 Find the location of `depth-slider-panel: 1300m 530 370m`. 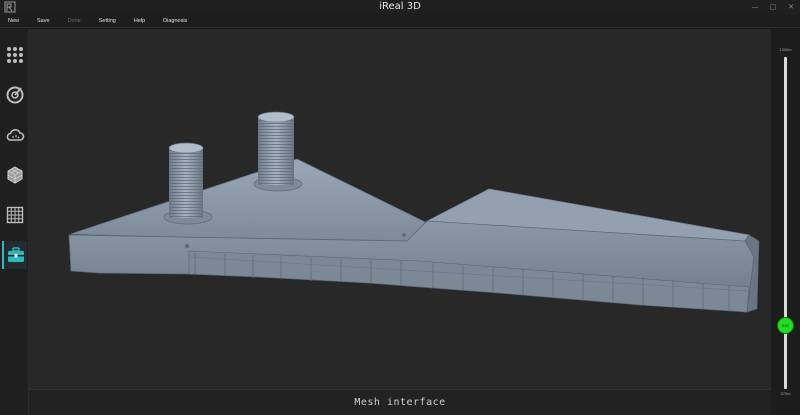

depth-slider-panel: 1300m 530 370m is located at coordinates (785, 222).